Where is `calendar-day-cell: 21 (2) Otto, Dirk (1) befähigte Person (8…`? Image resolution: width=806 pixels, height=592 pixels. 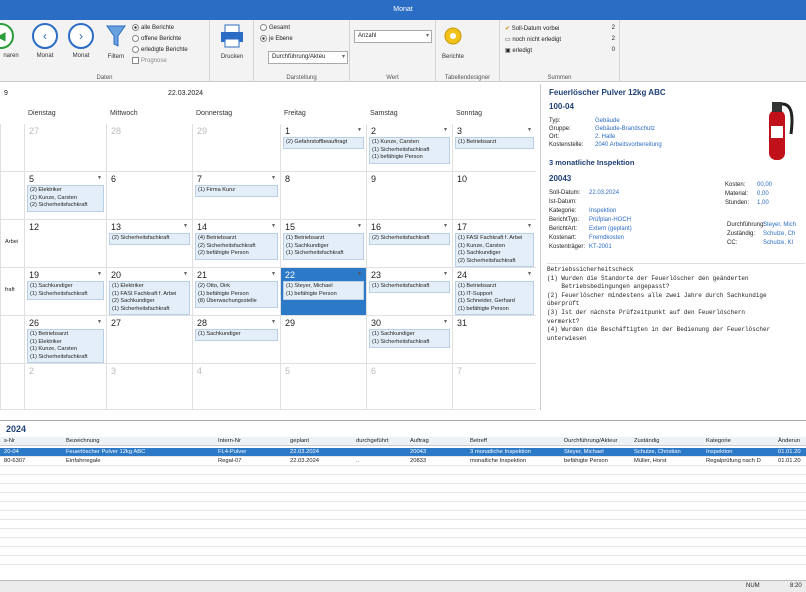 calendar-day-cell: 21 (2) Otto, Dirk (1) befähigte Person (8… is located at coordinates (236, 292).